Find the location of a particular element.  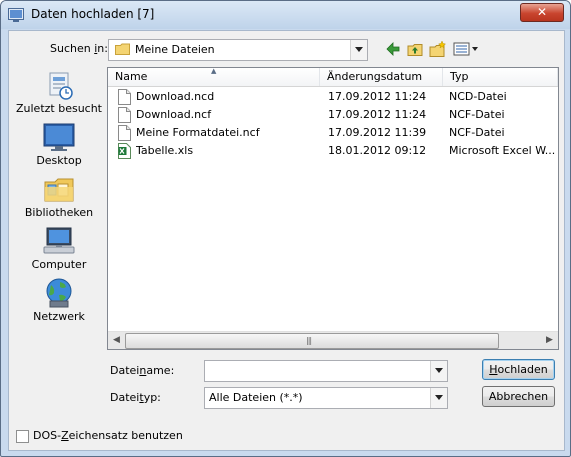

place-recent: Zuletzt besucht is located at coordinates (59, 93).